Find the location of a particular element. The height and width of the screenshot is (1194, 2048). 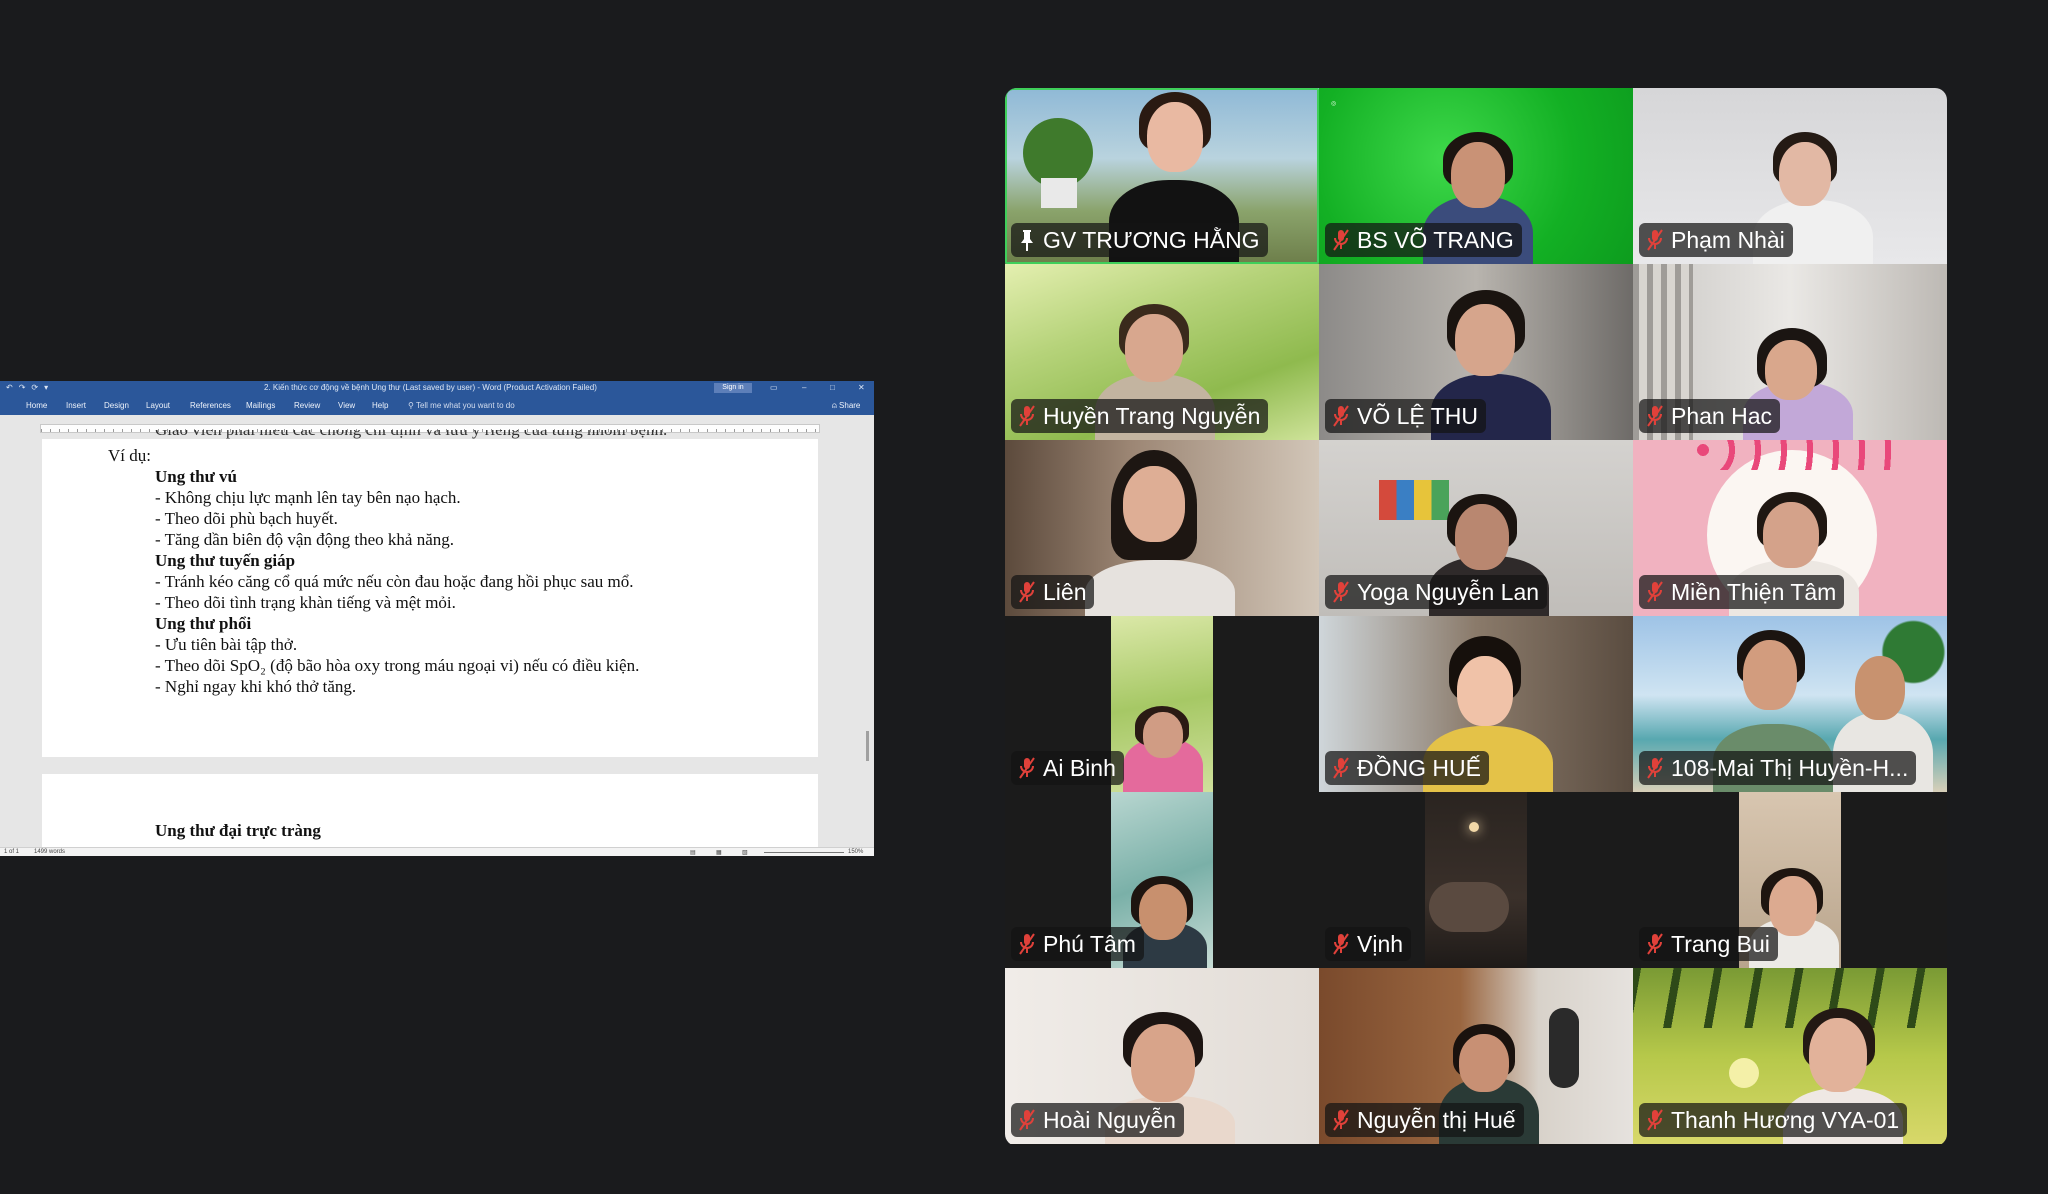

participant-label: Ai Binh is located at coordinates (1067, 768).